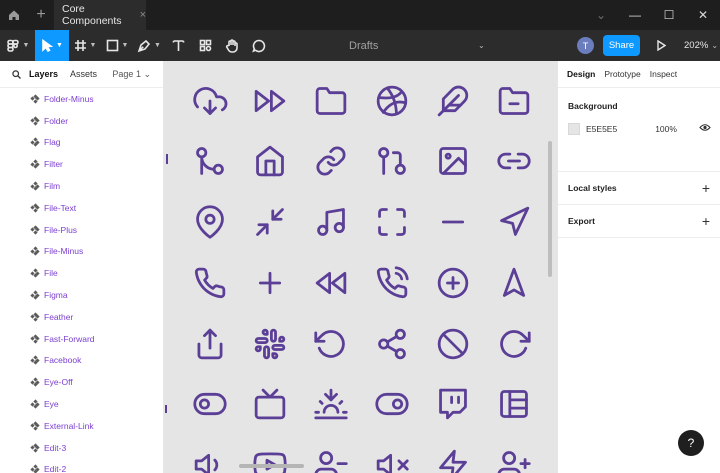 The height and width of the screenshot is (473, 720). Describe the element at coordinates (210, 344) in the screenshot. I see `share-icon` at that location.